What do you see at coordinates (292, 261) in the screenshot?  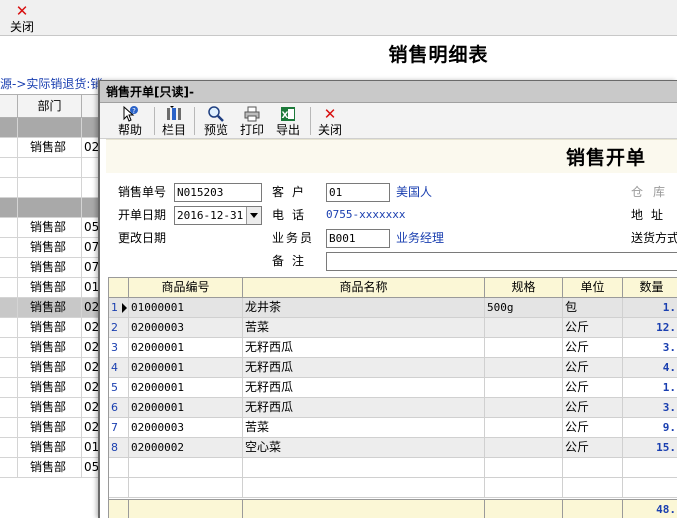 I see `remark-label: 备注` at bounding box center [292, 261].